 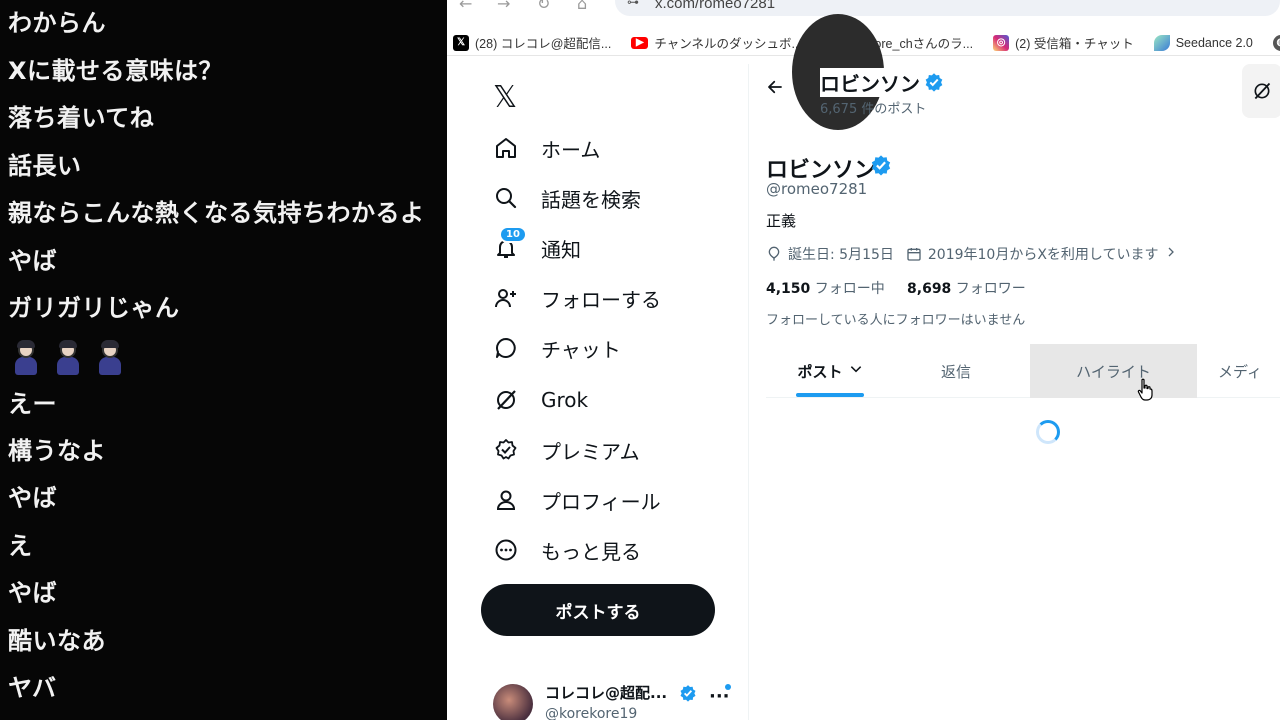 What do you see at coordinates (825, 289) in the screenshot?
I see `following-link: 4,150 フォロー中` at bounding box center [825, 289].